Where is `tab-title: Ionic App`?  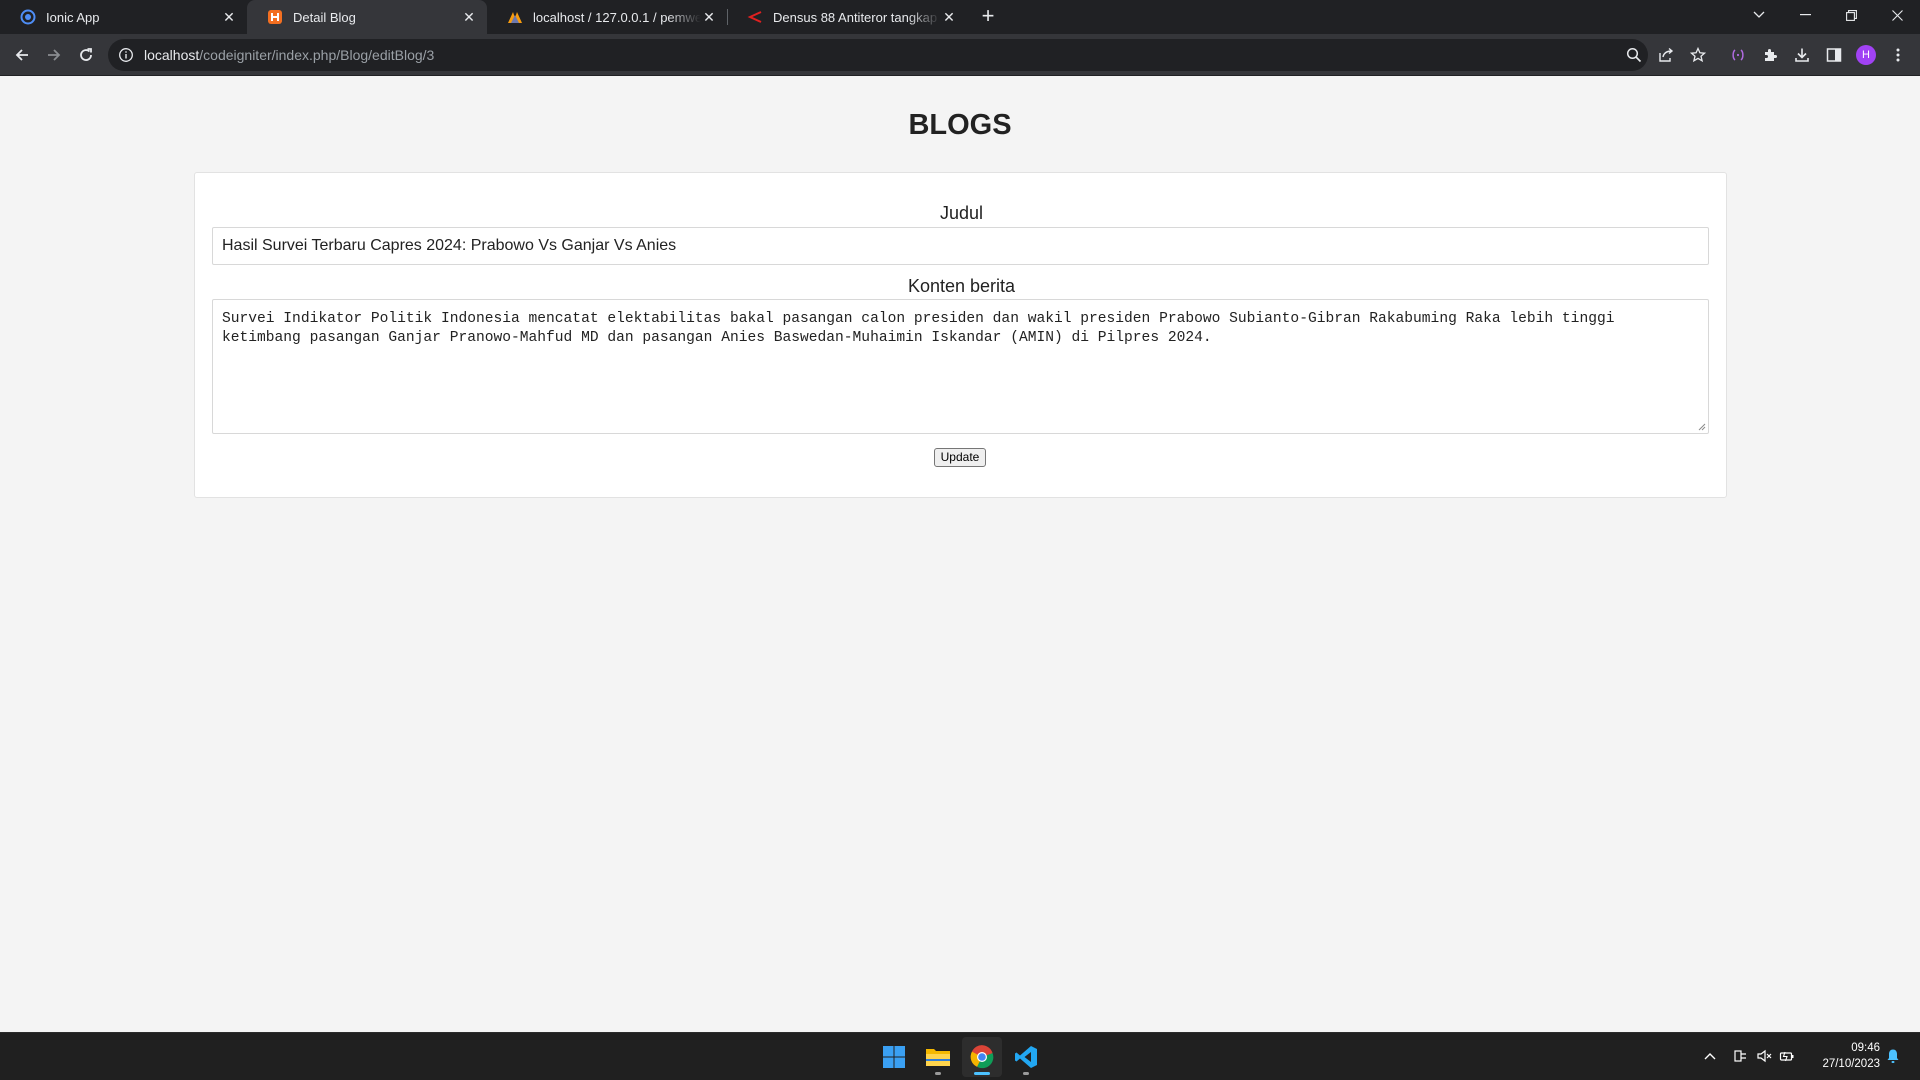
tab-title: Ionic App is located at coordinates (73, 17).